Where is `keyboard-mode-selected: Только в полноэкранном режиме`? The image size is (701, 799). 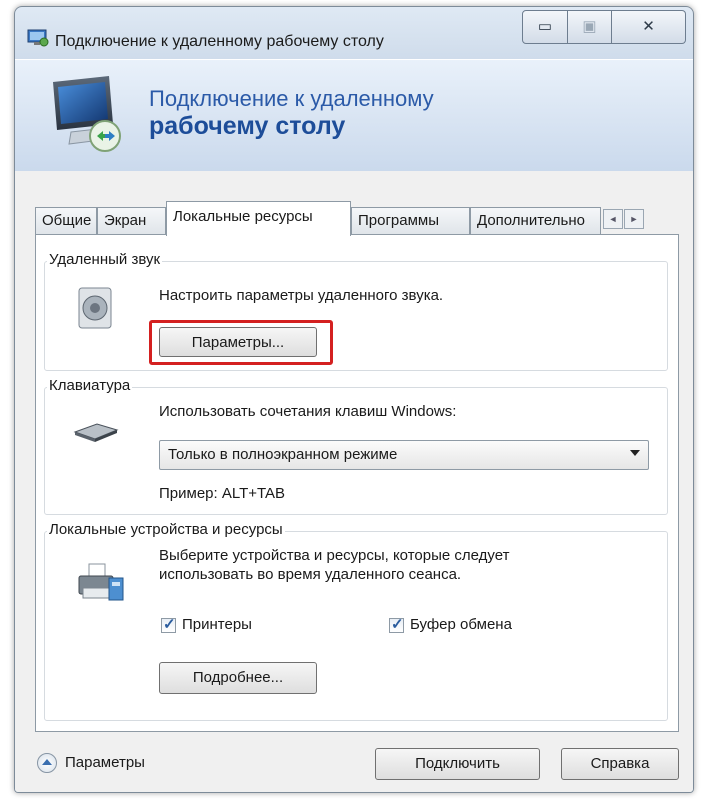
keyboard-mode-selected: Только в полноэкранном режиме is located at coordinates (283, 454).